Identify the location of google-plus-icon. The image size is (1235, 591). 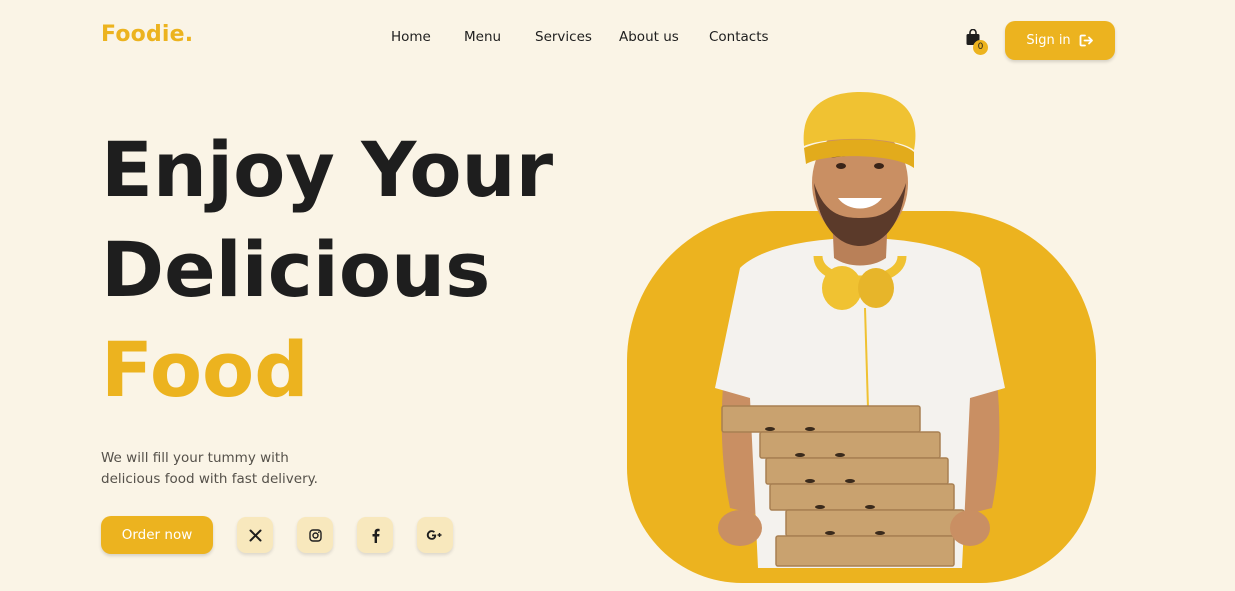
(434, 535).